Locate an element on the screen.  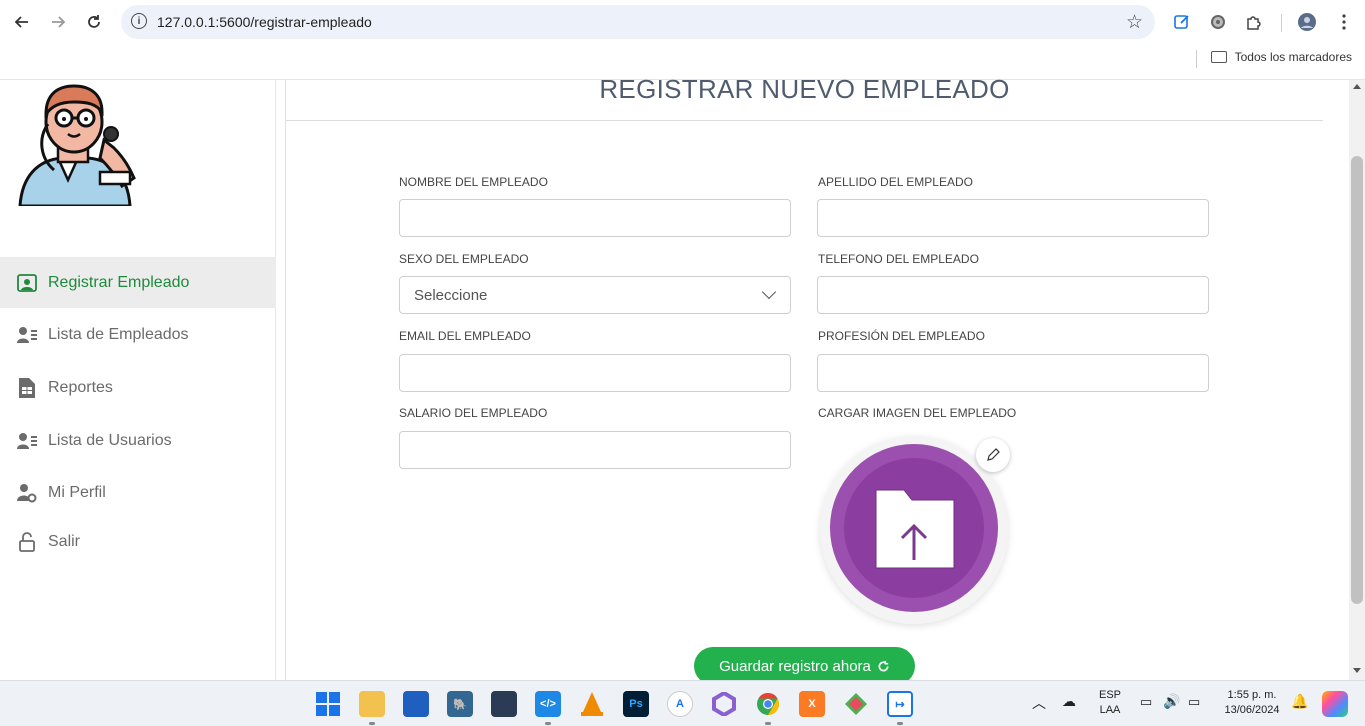
clock-date: 13/06/2024 is located at coordinates (1252, 710).